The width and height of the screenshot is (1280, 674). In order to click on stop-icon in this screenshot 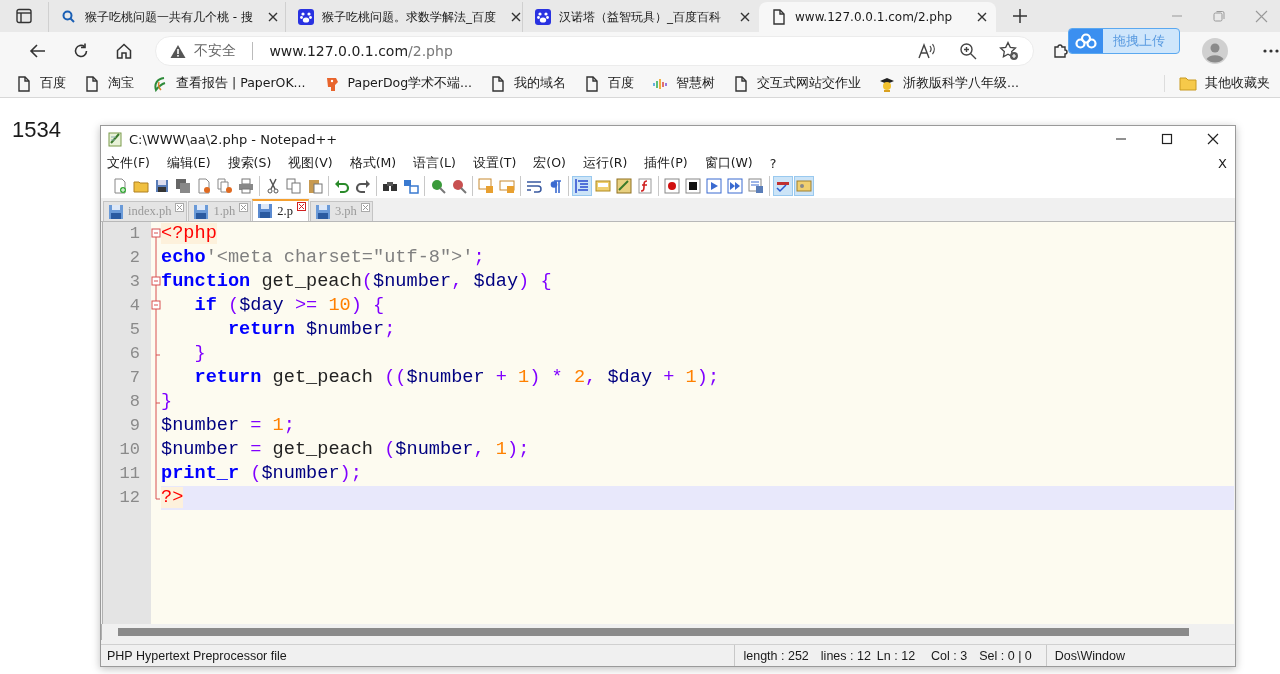, I will do `click(693, 186)`.